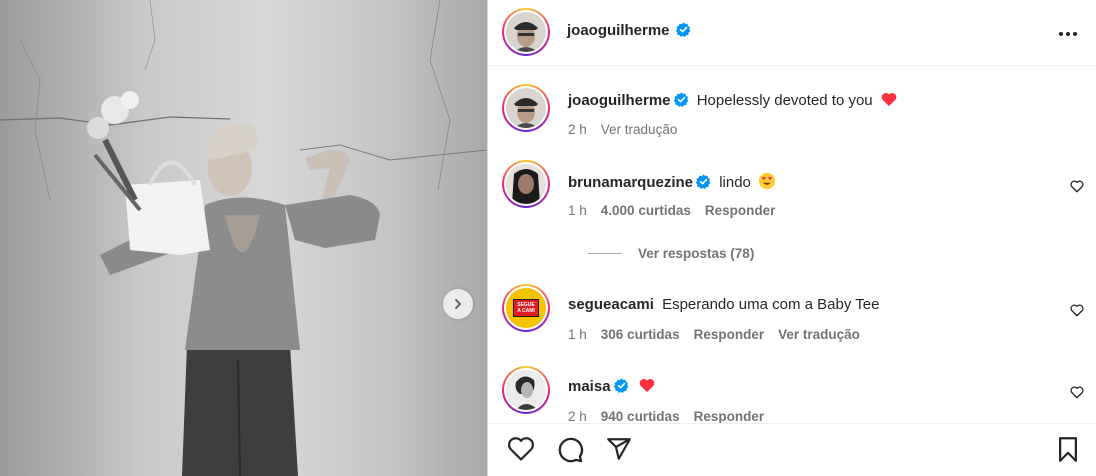 The image size is (1096, 476). Describe the element at coordinates (521, 449) in the screenshot. I see `like-heart-icon` at that location.